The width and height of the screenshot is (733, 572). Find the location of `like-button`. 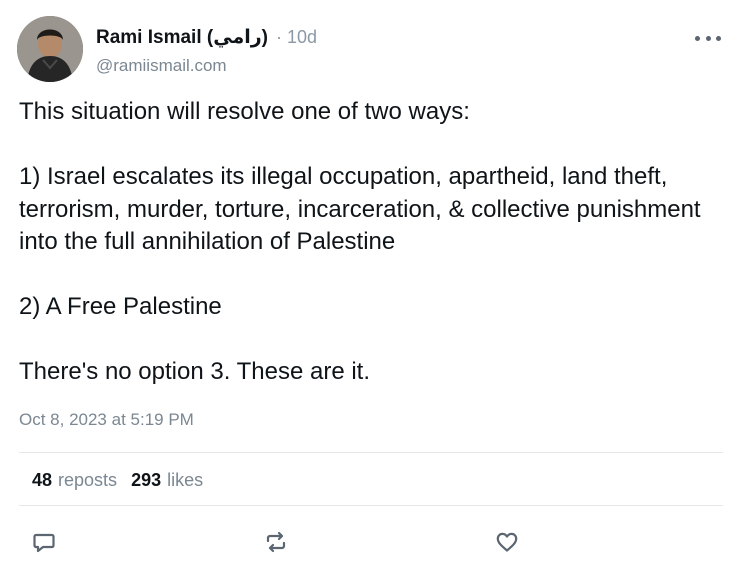

like-button is located at coordinates (507, 542).